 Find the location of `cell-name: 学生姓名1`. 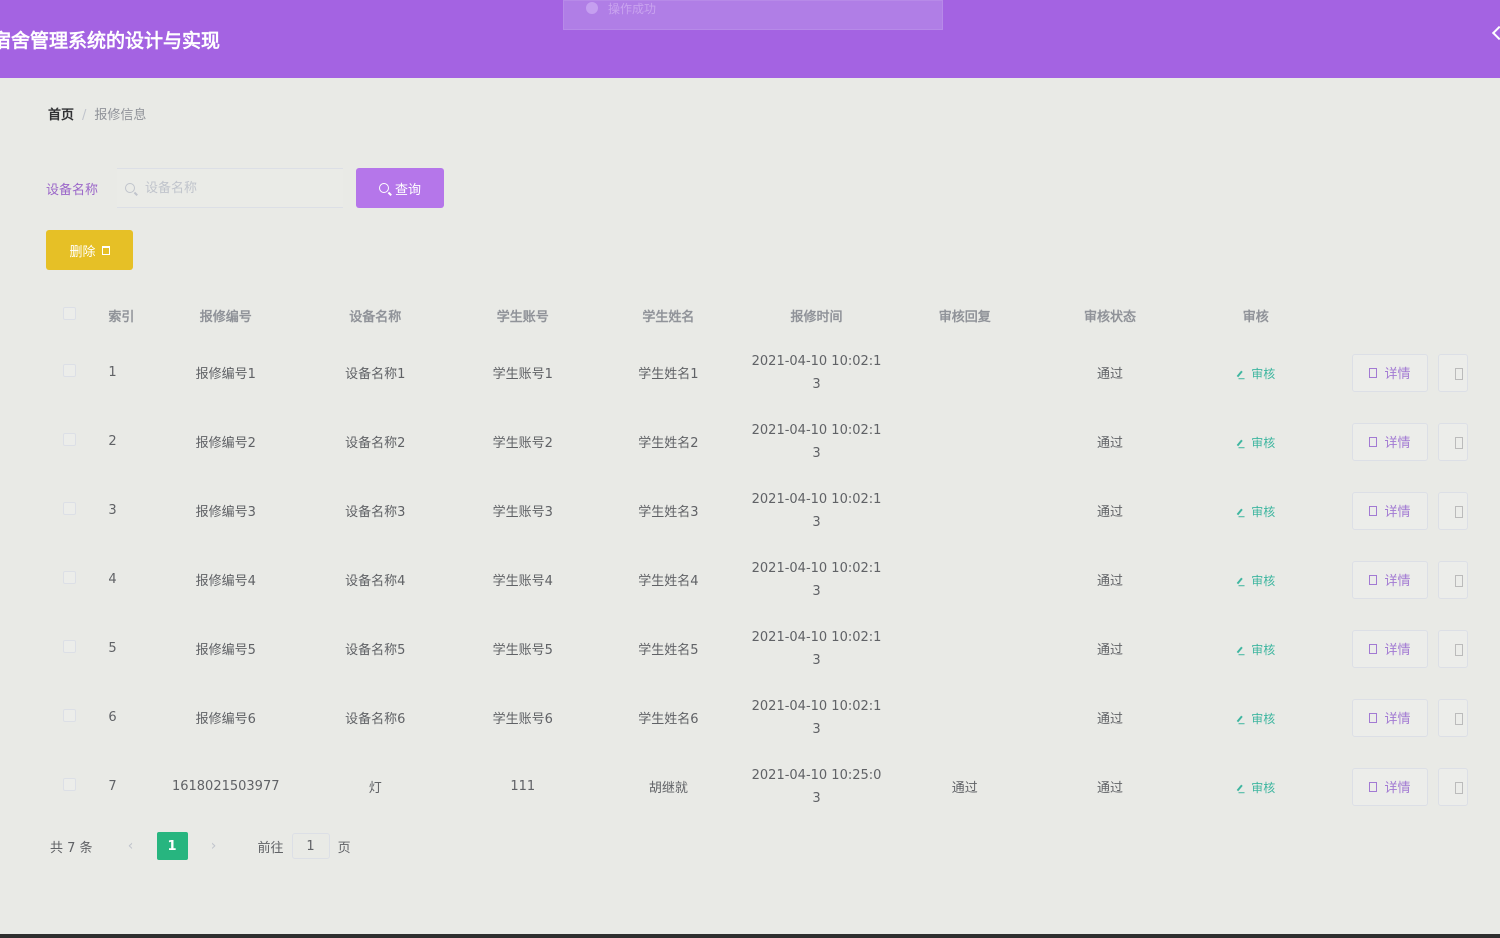

cell-name: 学生姓名1 is located at coordinates (668, 374).